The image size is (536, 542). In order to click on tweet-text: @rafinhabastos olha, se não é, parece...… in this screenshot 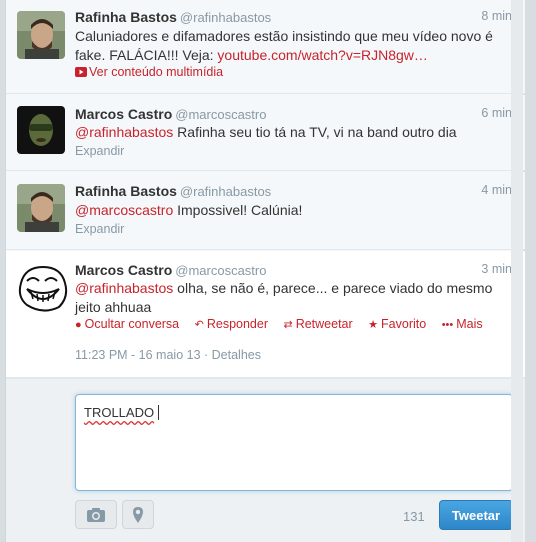, I will do `click(295, 297)`.